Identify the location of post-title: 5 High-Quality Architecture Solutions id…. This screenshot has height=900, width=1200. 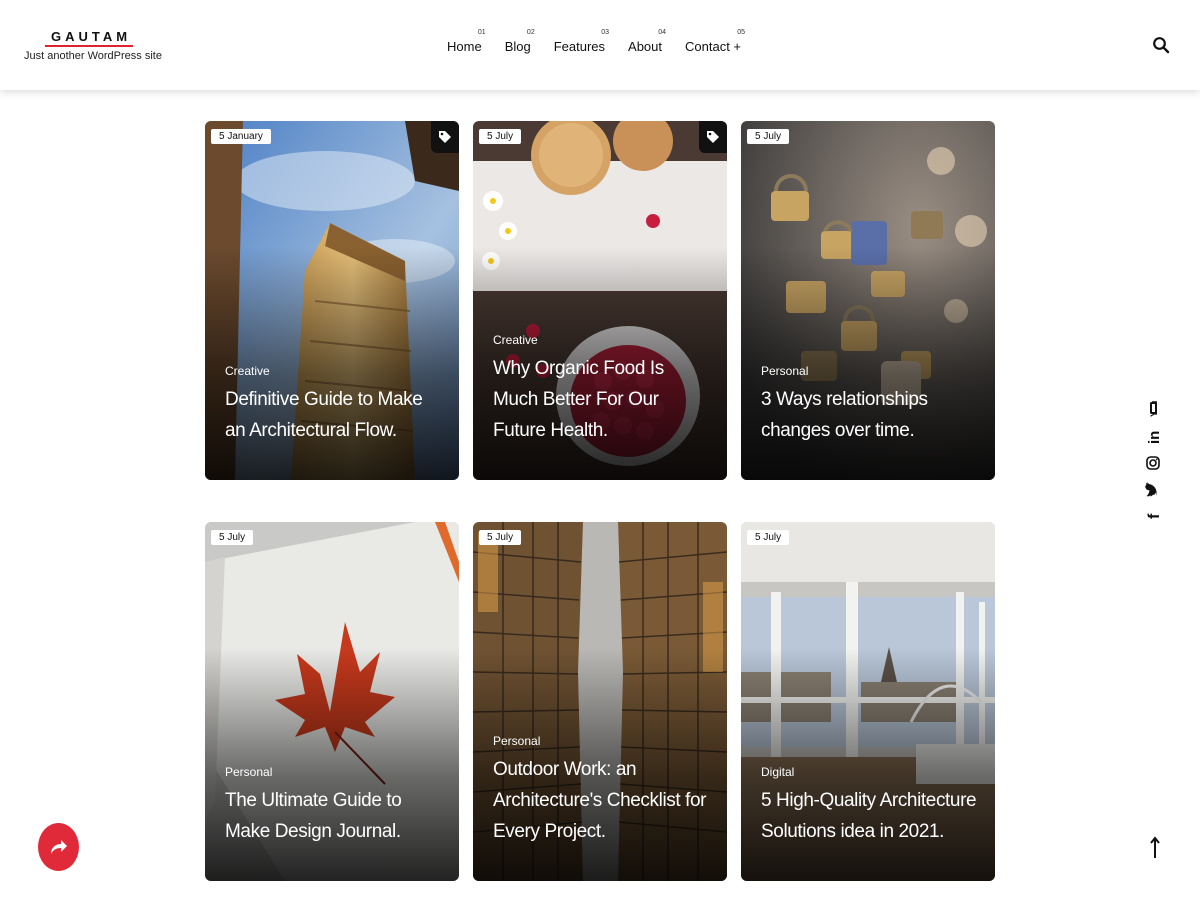
(870, 816).